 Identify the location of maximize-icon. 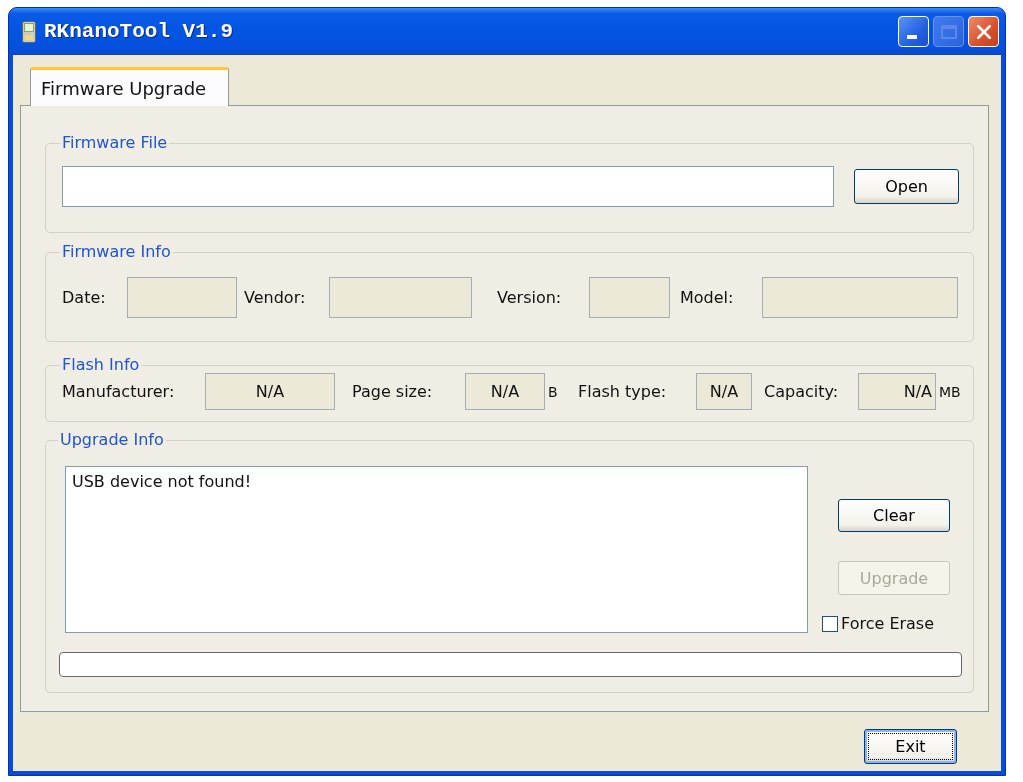
(949, 32).